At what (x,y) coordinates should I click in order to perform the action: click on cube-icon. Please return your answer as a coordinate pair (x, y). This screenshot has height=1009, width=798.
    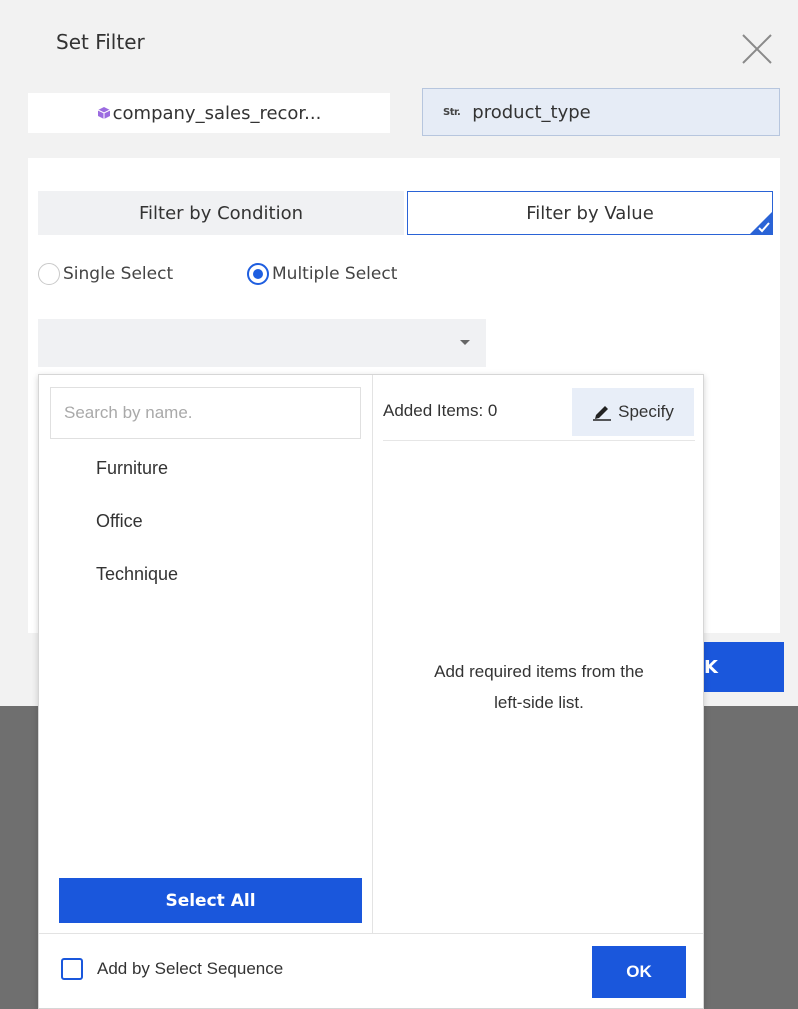
    Looking at the image, I should click on (103, 113).